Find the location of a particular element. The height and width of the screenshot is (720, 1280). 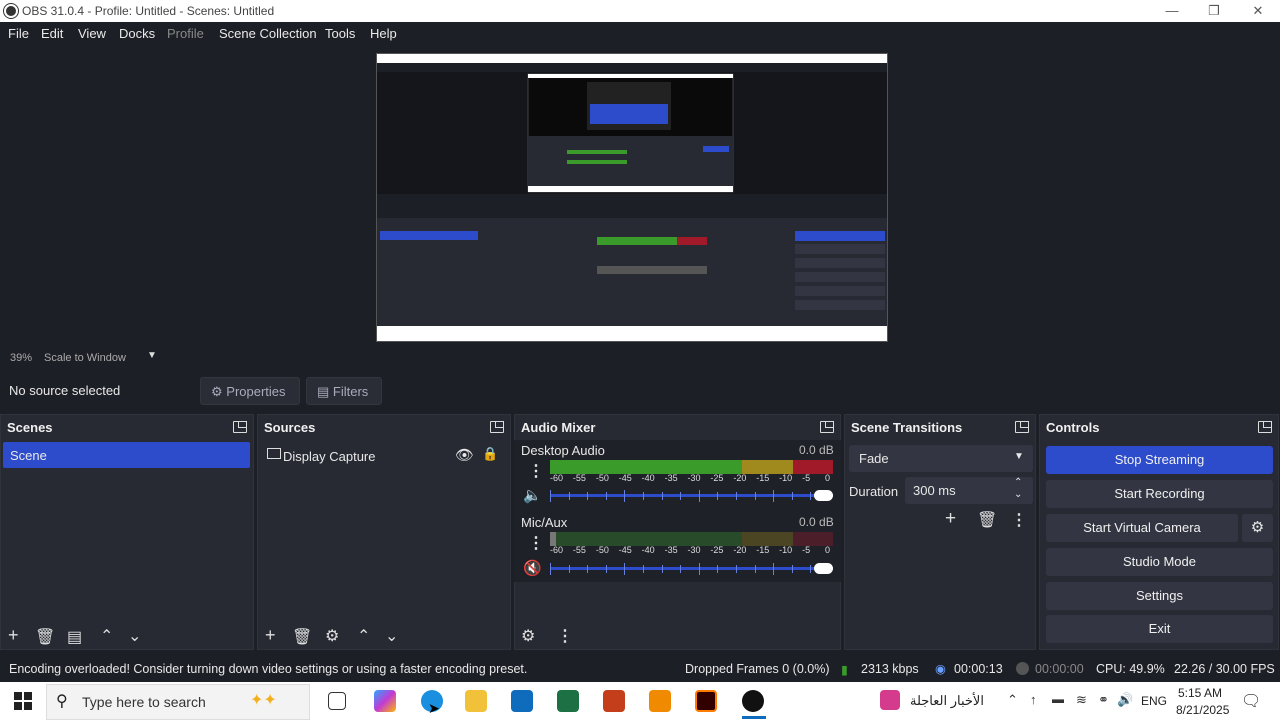

obs-logo-icon is located at coordinates (11, 11).